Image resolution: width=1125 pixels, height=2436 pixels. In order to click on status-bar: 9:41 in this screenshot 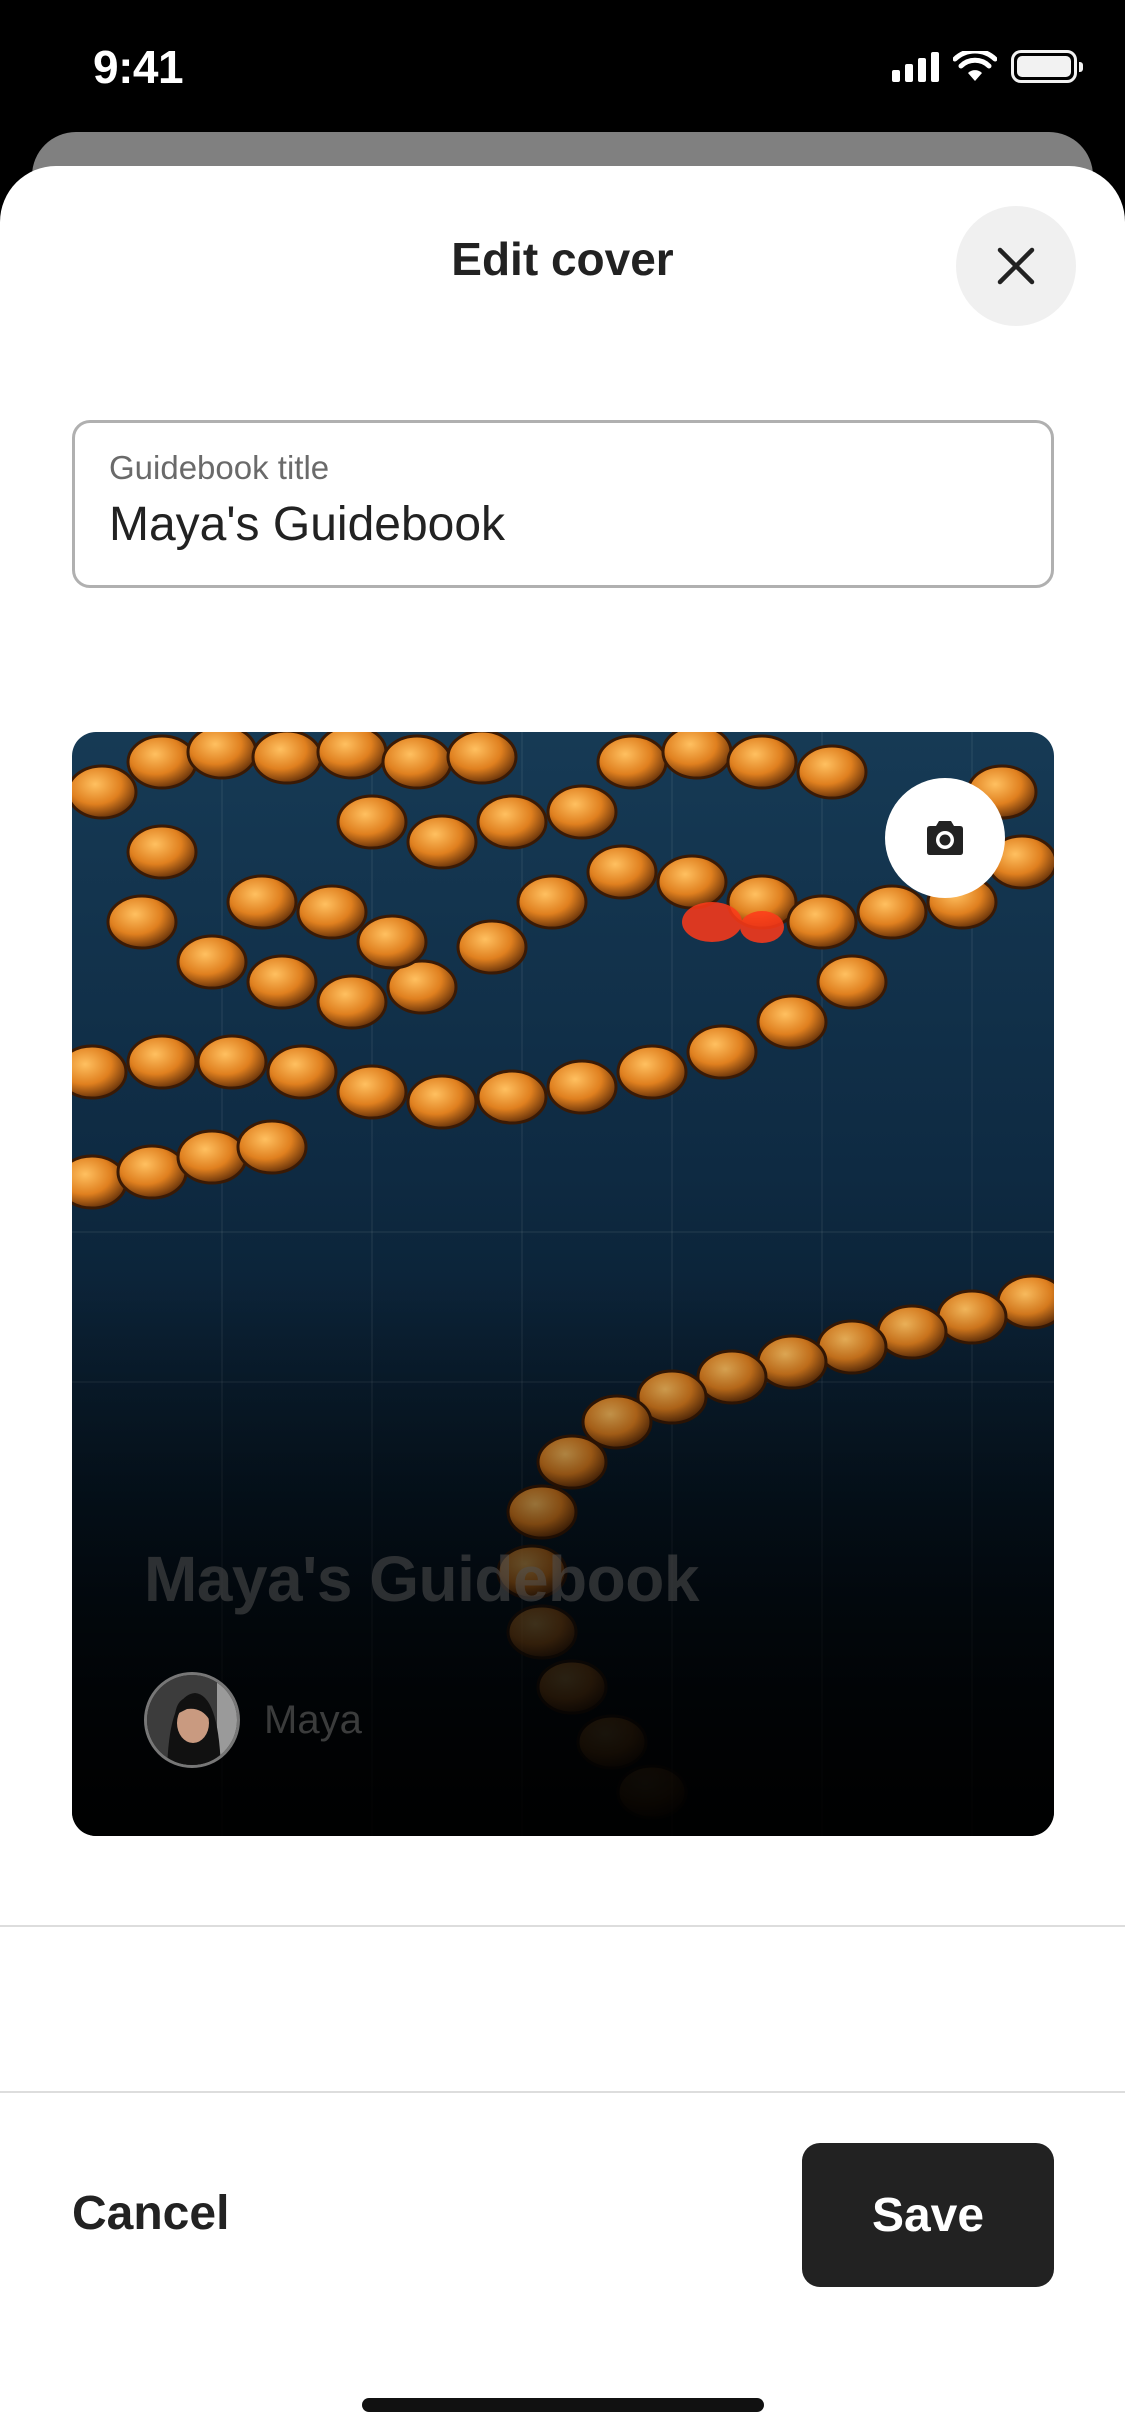, I will do `click(562, 66)`.